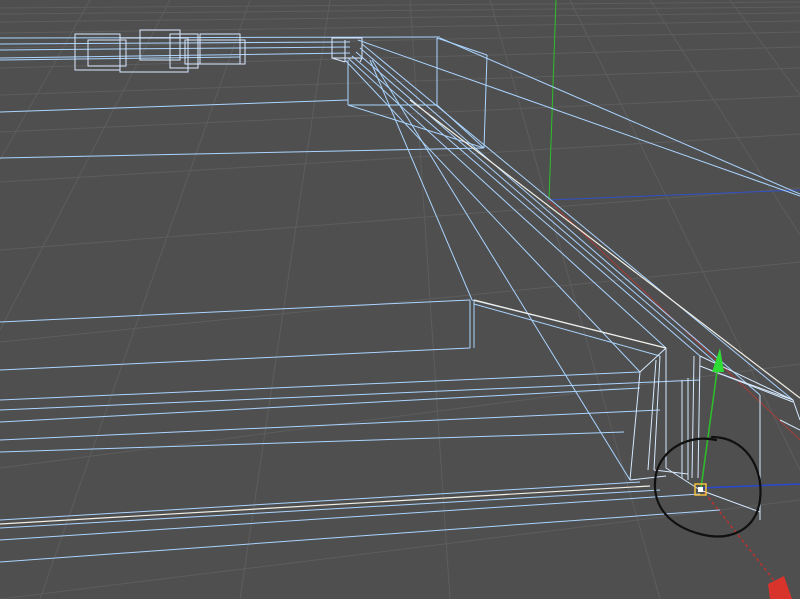  Describe the element at coordinates (780, 587) in the screenshot. I see `arrow-cone-icon` at that location.